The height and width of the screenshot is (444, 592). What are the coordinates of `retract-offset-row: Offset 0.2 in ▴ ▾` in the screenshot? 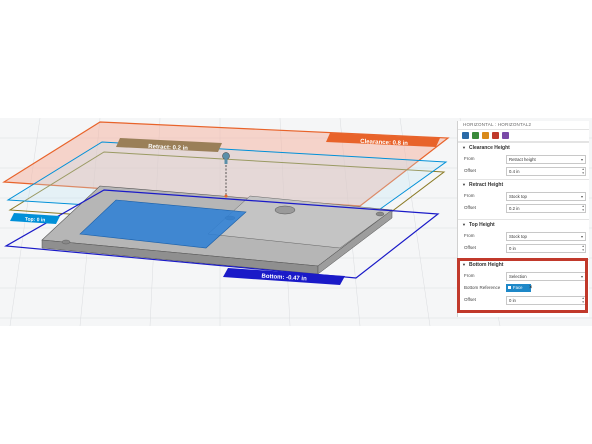 It's located at (523, 208).